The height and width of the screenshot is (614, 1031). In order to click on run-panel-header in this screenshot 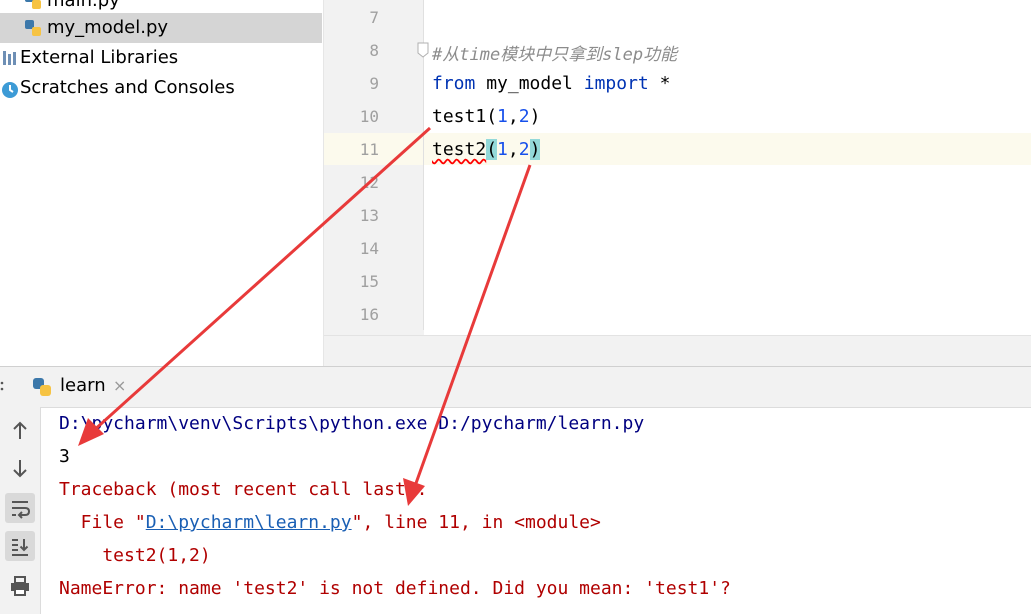, I will do `click(515, 387)`.